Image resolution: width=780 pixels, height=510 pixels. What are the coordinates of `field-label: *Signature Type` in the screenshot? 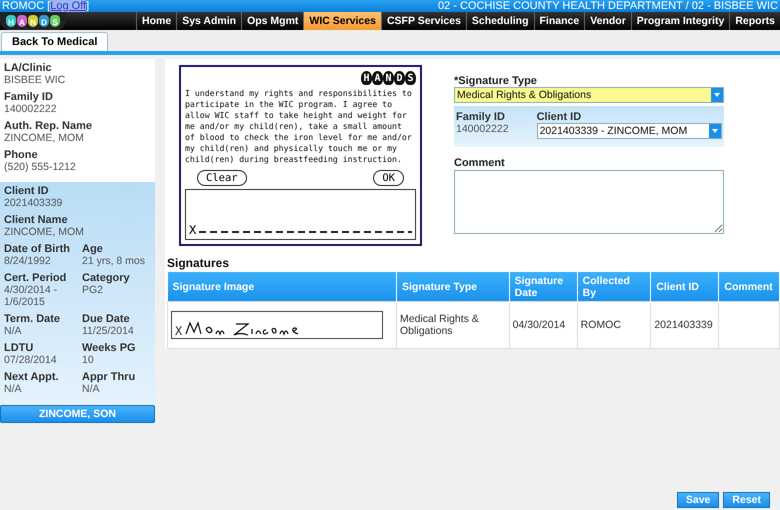 It's located at (496, 81).